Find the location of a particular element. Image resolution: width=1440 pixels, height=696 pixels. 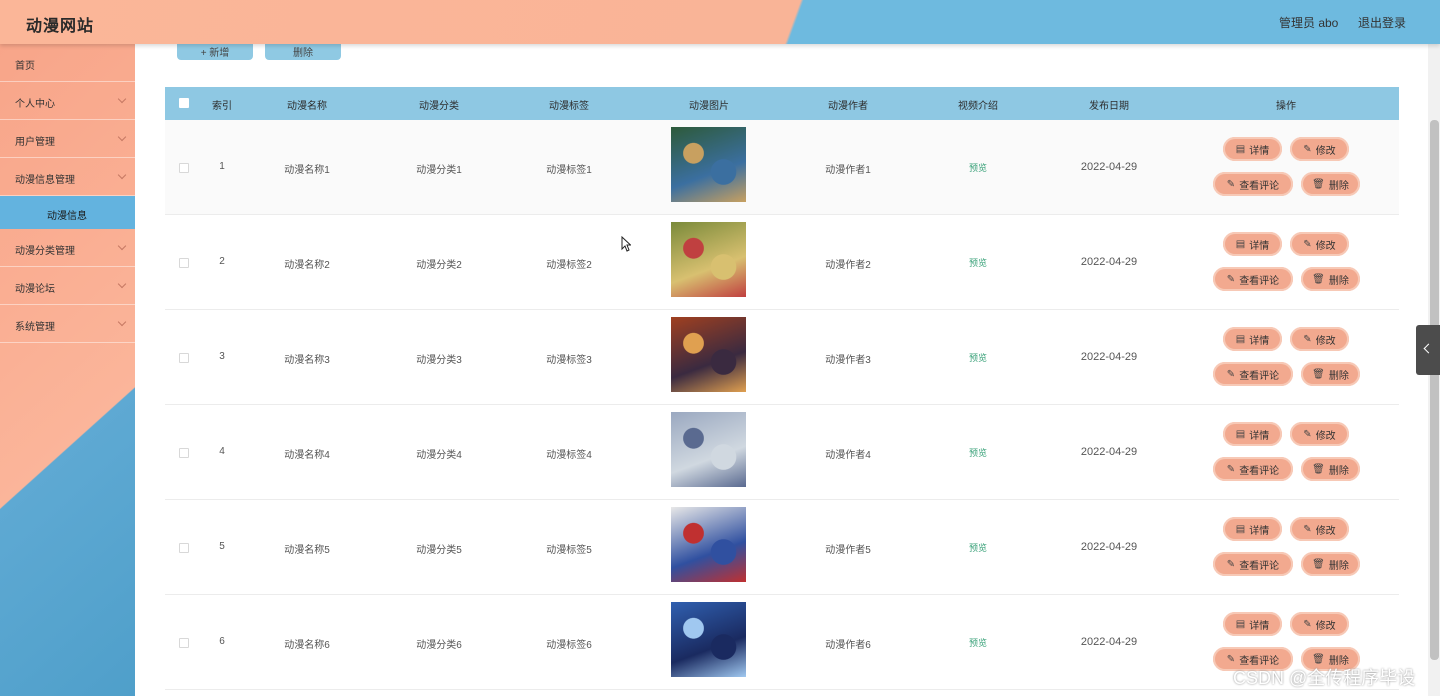

select-all-checkbox is located at coordinates (184, 103).